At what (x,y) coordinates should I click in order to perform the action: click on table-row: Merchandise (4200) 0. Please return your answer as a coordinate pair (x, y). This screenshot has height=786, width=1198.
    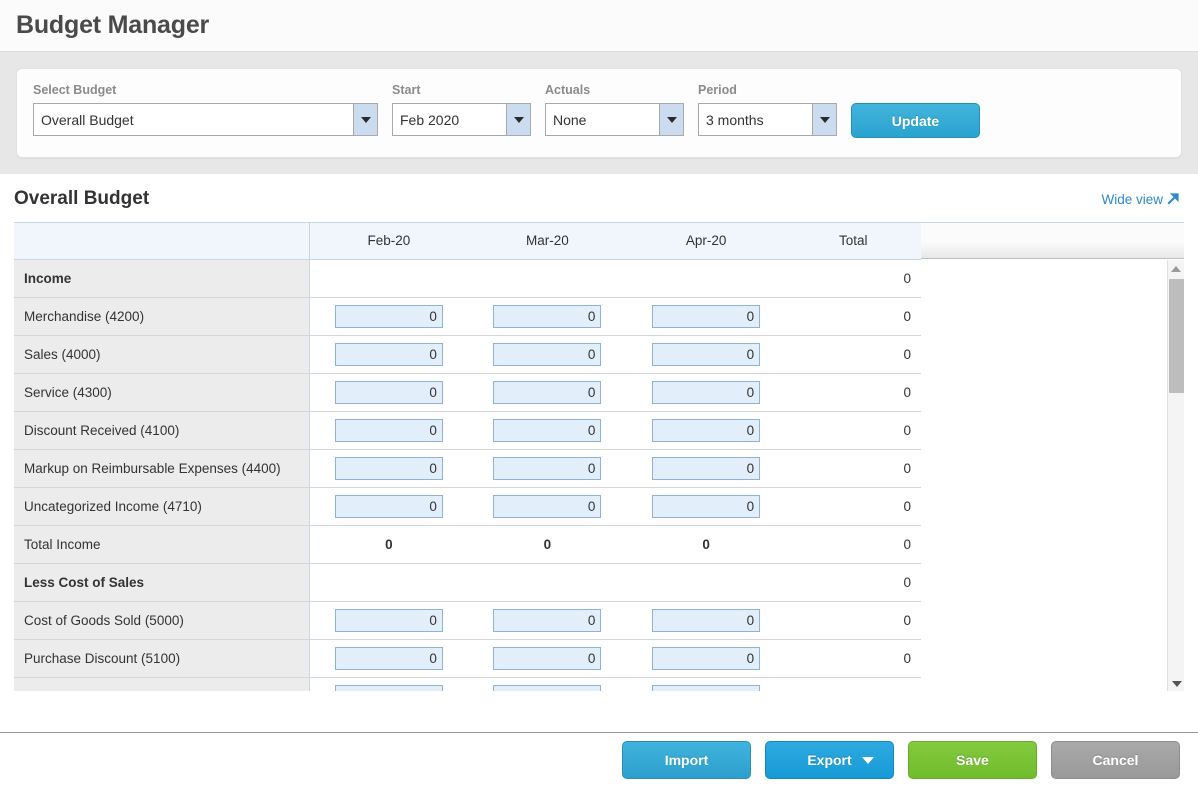
    Looking at the image, I should click on (467, 316).